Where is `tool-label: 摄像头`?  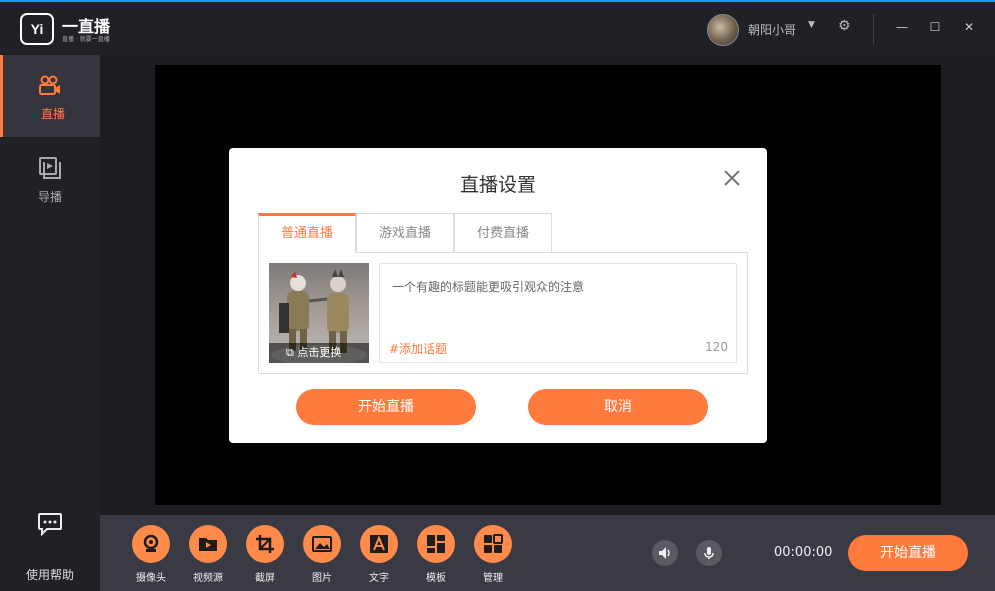
tool-label: 摄像头 is located at coordinates (151, 578).